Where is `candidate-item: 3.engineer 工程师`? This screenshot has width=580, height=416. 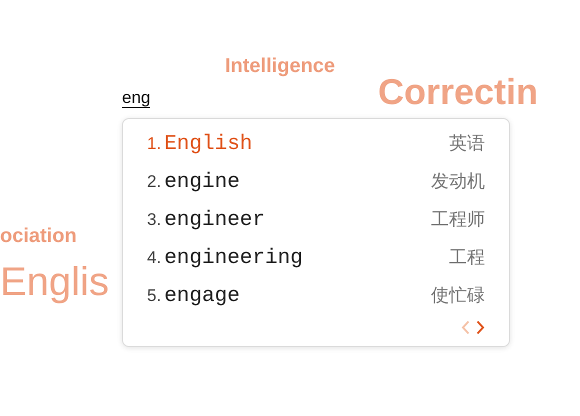
candidate-item: 3.engineer 工程师 is located at coordinates (316, 223).